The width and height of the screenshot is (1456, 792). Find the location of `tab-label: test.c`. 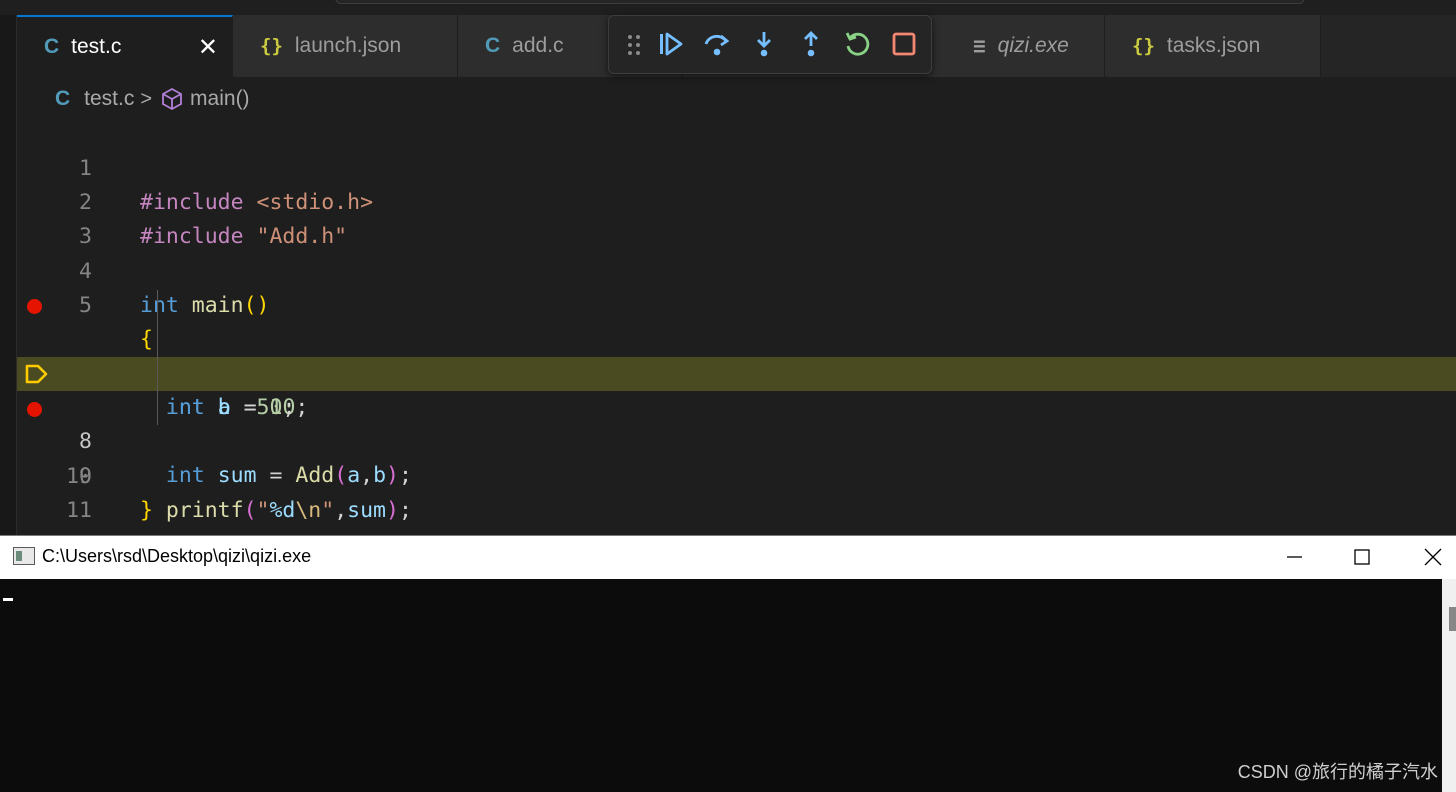

tab-label: test.c is located at coordinates (96, 46).